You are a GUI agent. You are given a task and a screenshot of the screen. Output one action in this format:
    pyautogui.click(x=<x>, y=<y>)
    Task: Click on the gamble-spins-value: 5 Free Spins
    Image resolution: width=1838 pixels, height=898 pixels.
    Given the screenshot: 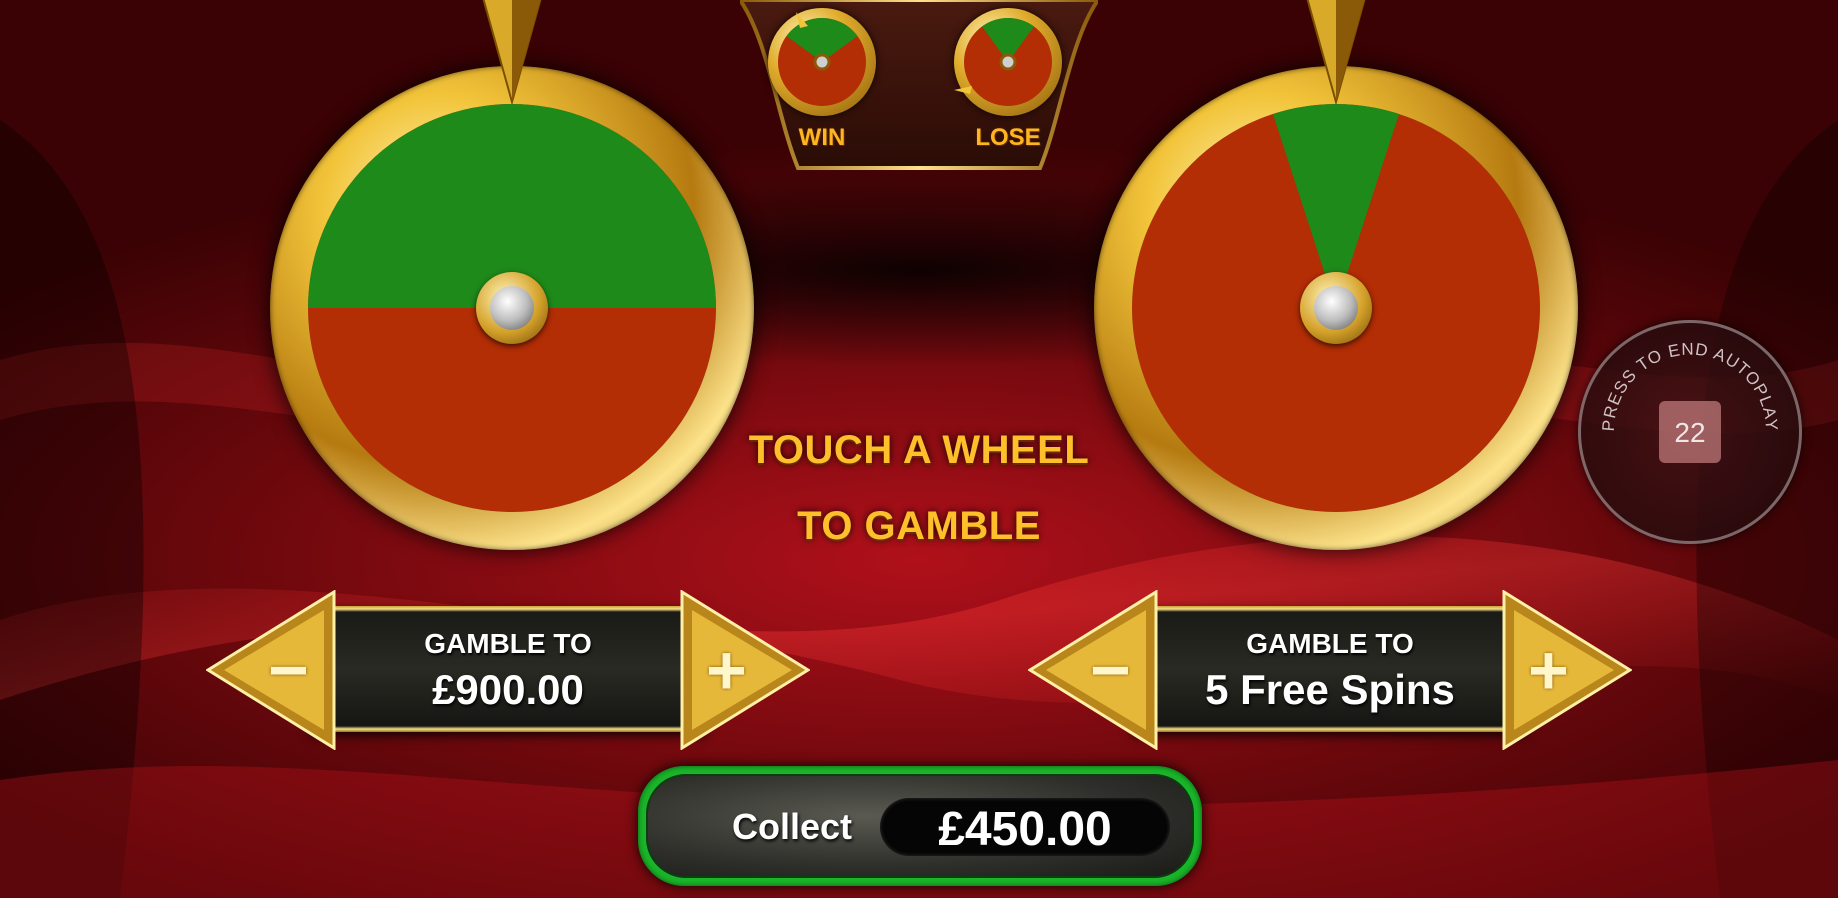 What is the action you would take?
    pyautogui.click(x=1330, y=689)
    